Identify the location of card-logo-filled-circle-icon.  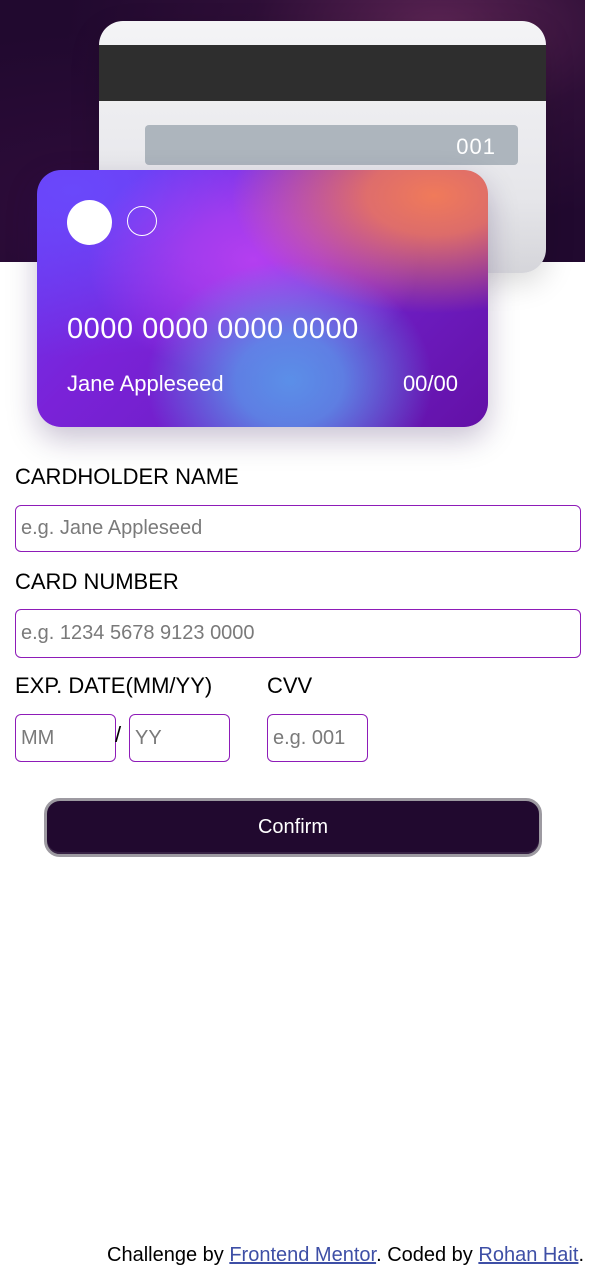
(89, 222).